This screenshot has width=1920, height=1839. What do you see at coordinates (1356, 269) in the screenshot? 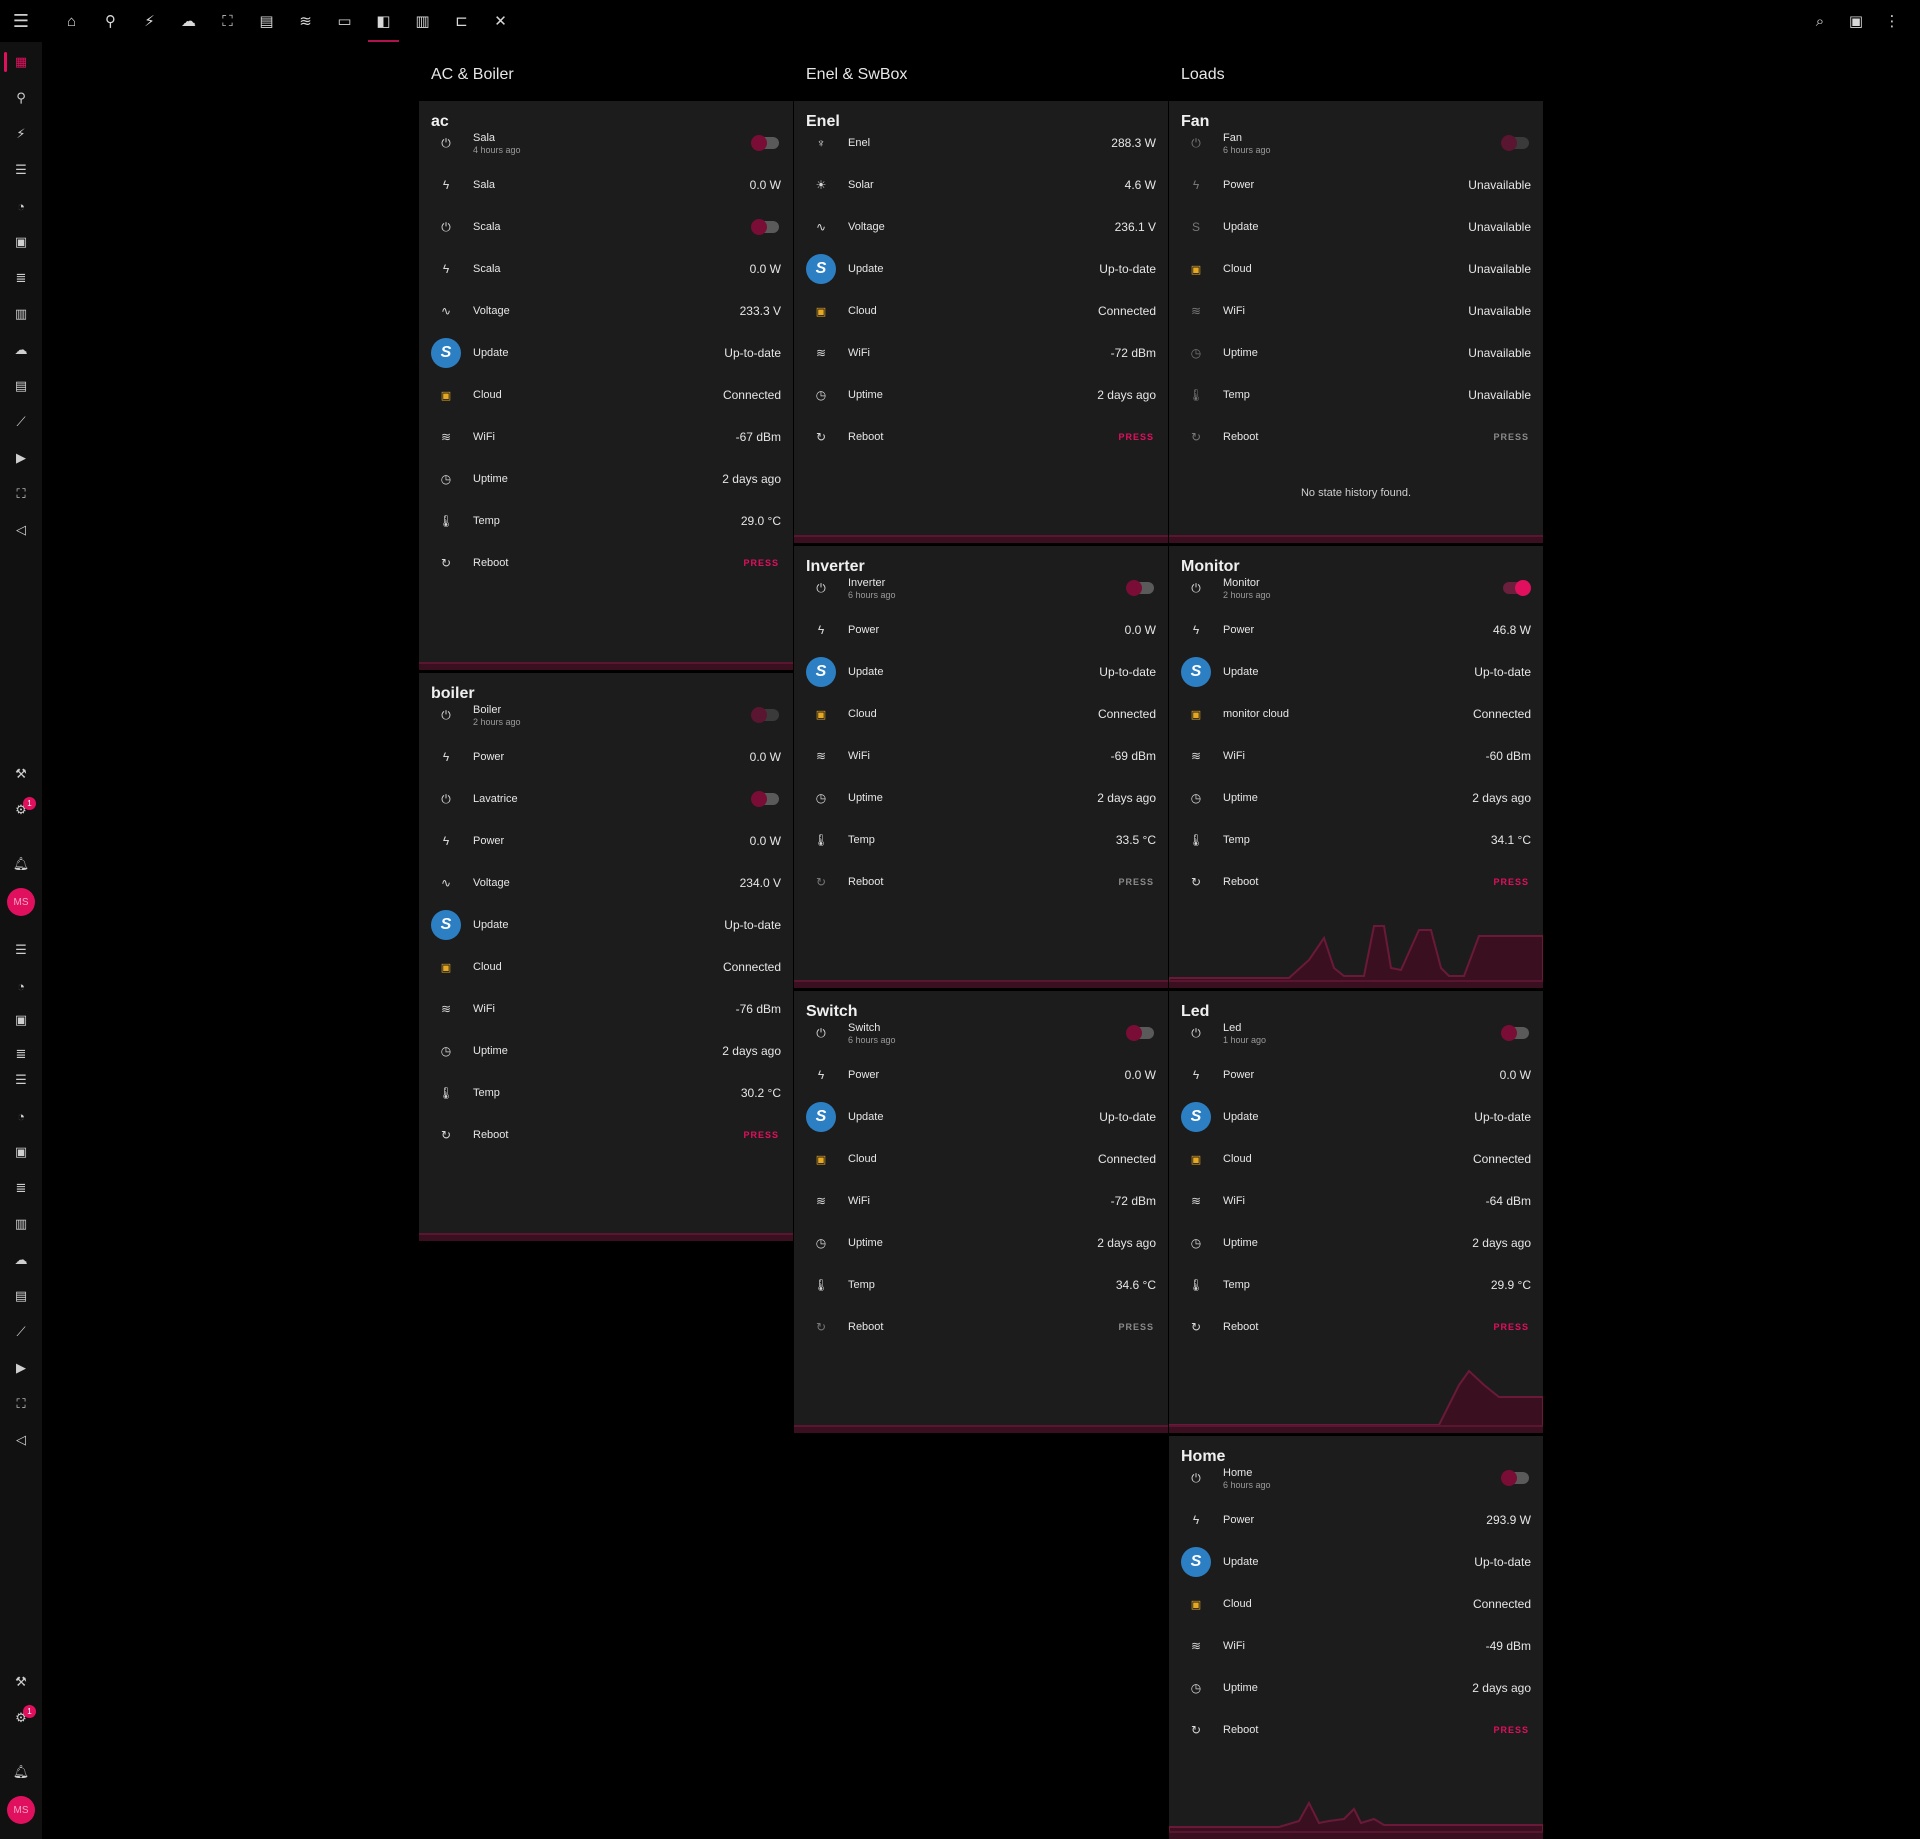
I see `entity-row: ▣ Cloud Unavailable` at bounding box center [1356, 269].